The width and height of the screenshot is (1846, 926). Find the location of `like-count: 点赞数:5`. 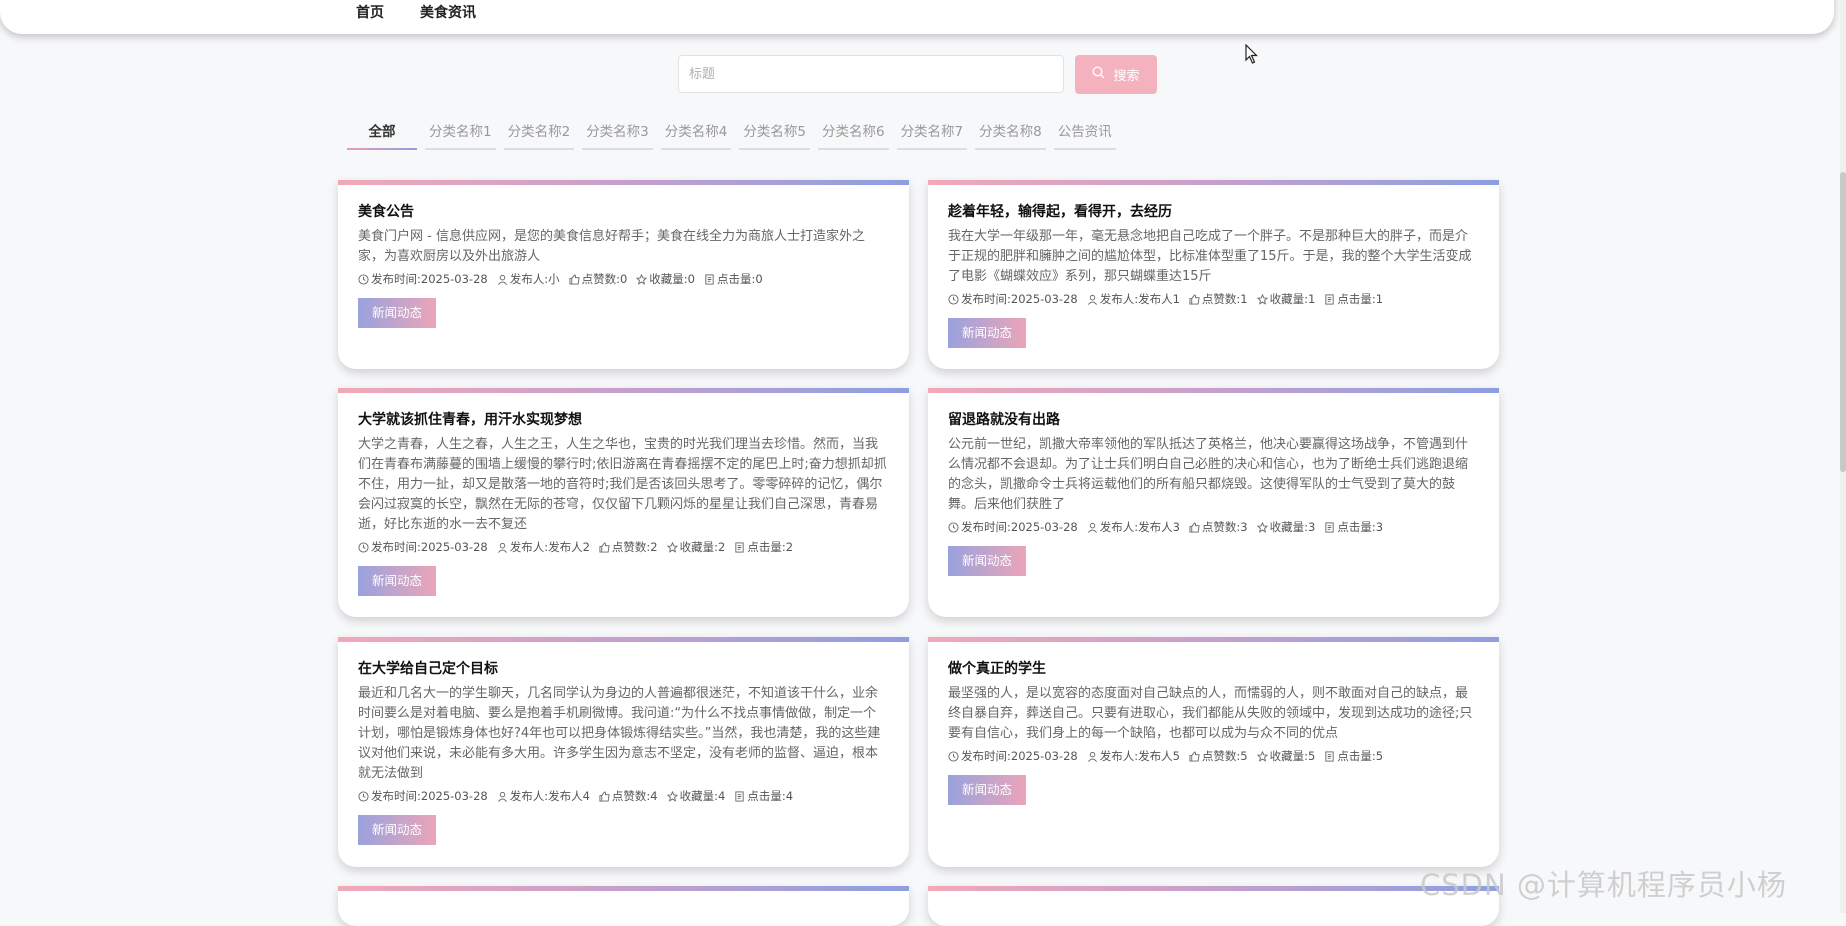

like-count: 点赞数:5 is located at coordinates (1218, 756).